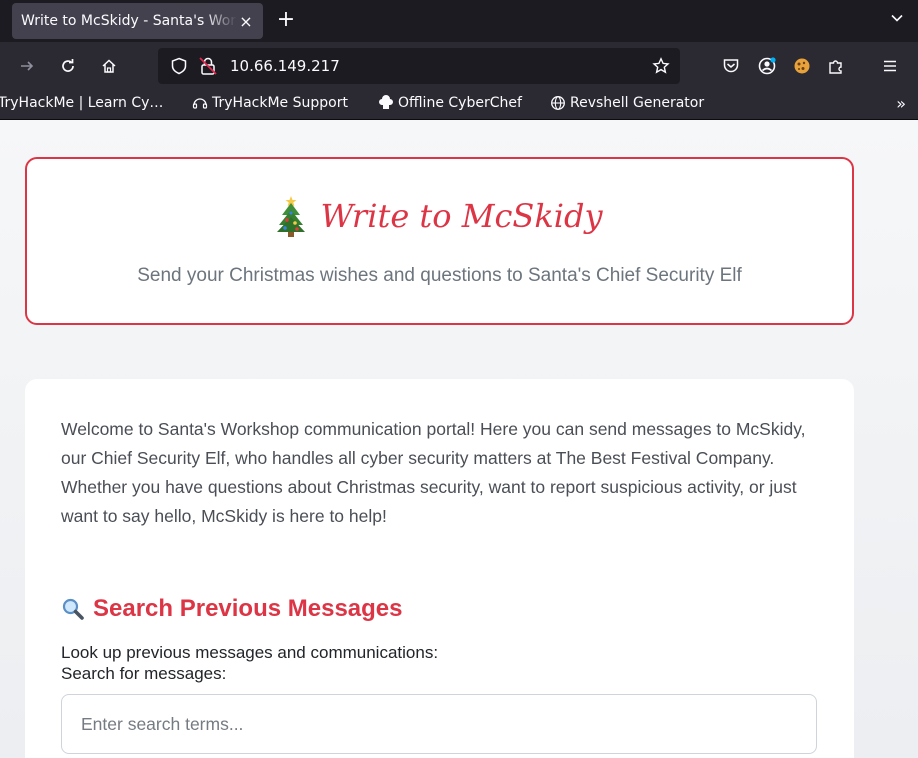 Image resolution: width=918 pixels, height=758 pixels. I want to click on bookmark-label: Revshell Generator, so click(637, 103).